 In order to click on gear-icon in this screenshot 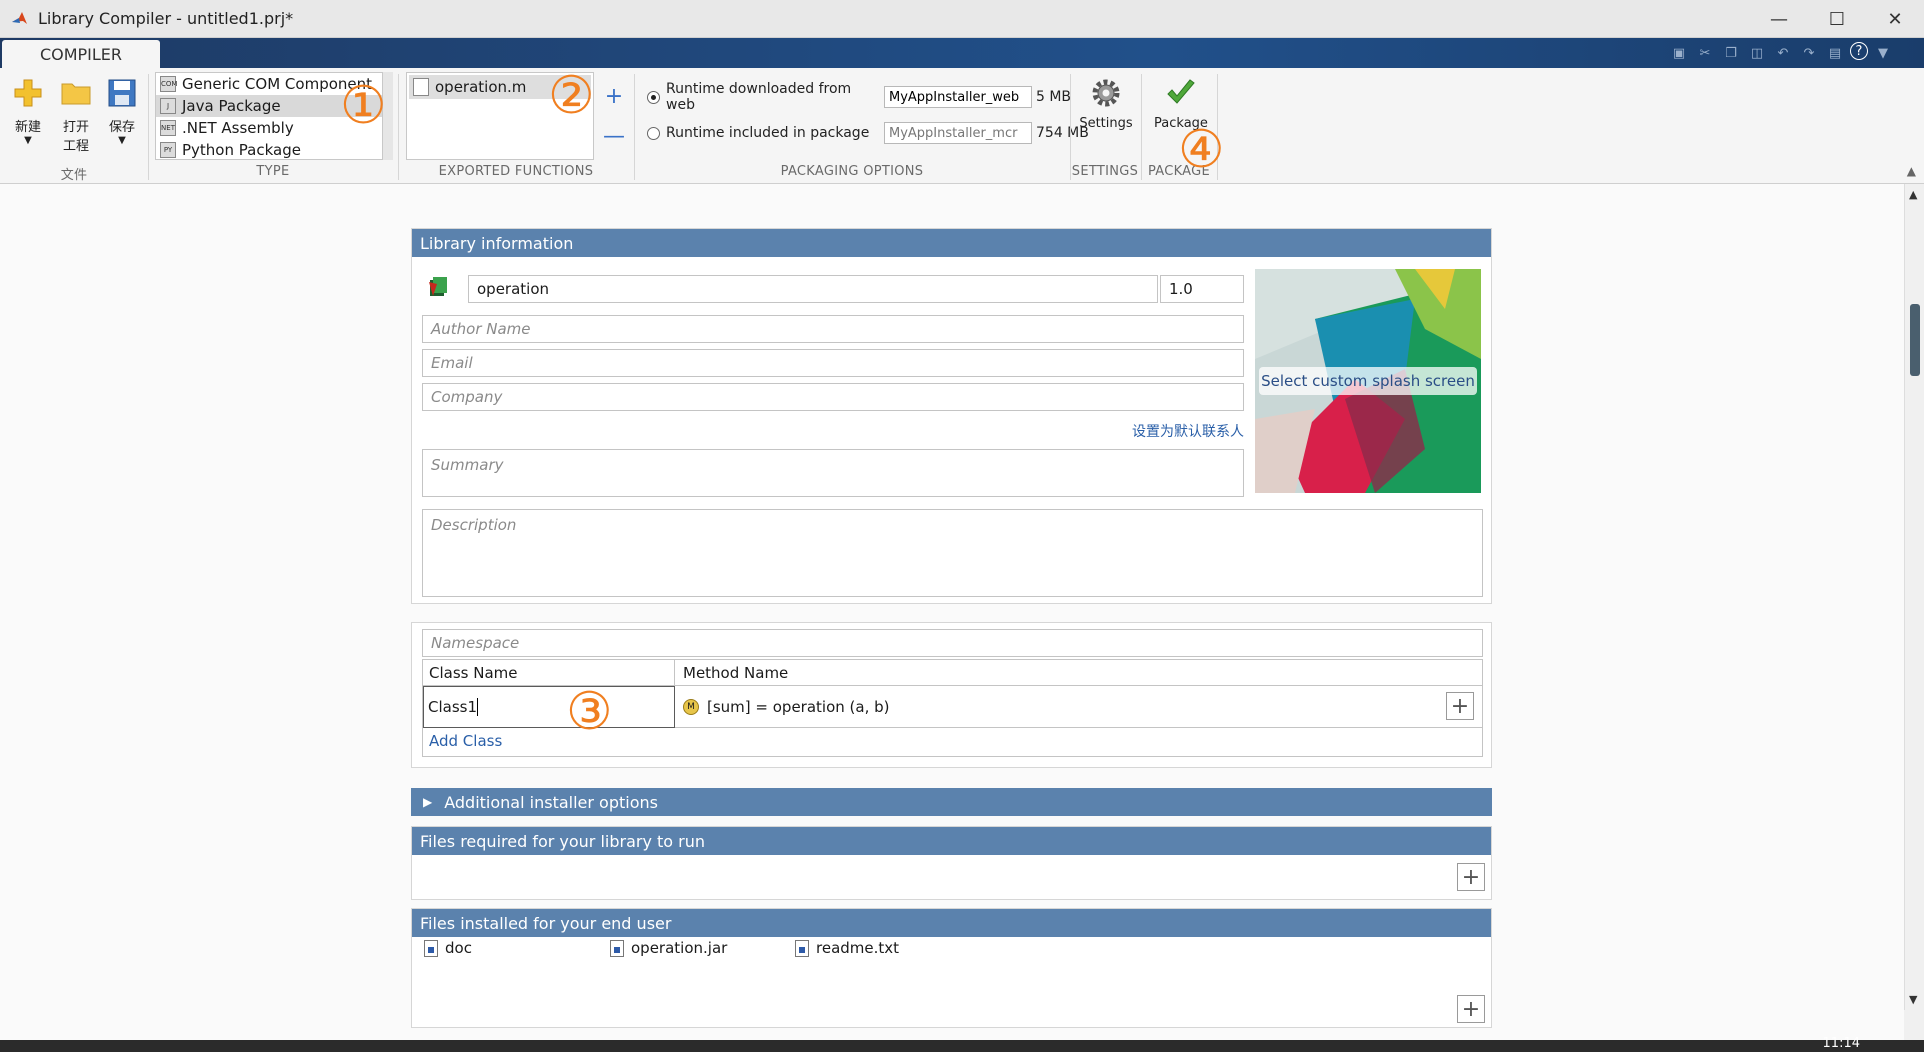, I will do `click(1106, 93)`.